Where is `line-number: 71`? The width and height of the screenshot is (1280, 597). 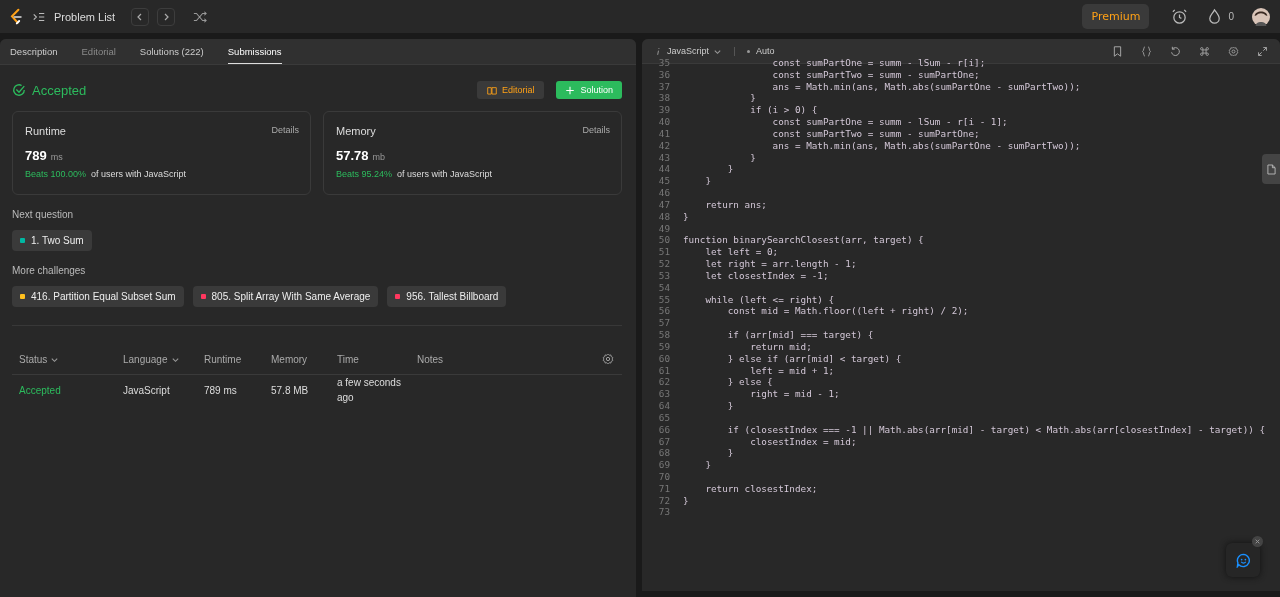
line-number: 71 is located at coordinates (664, 488).